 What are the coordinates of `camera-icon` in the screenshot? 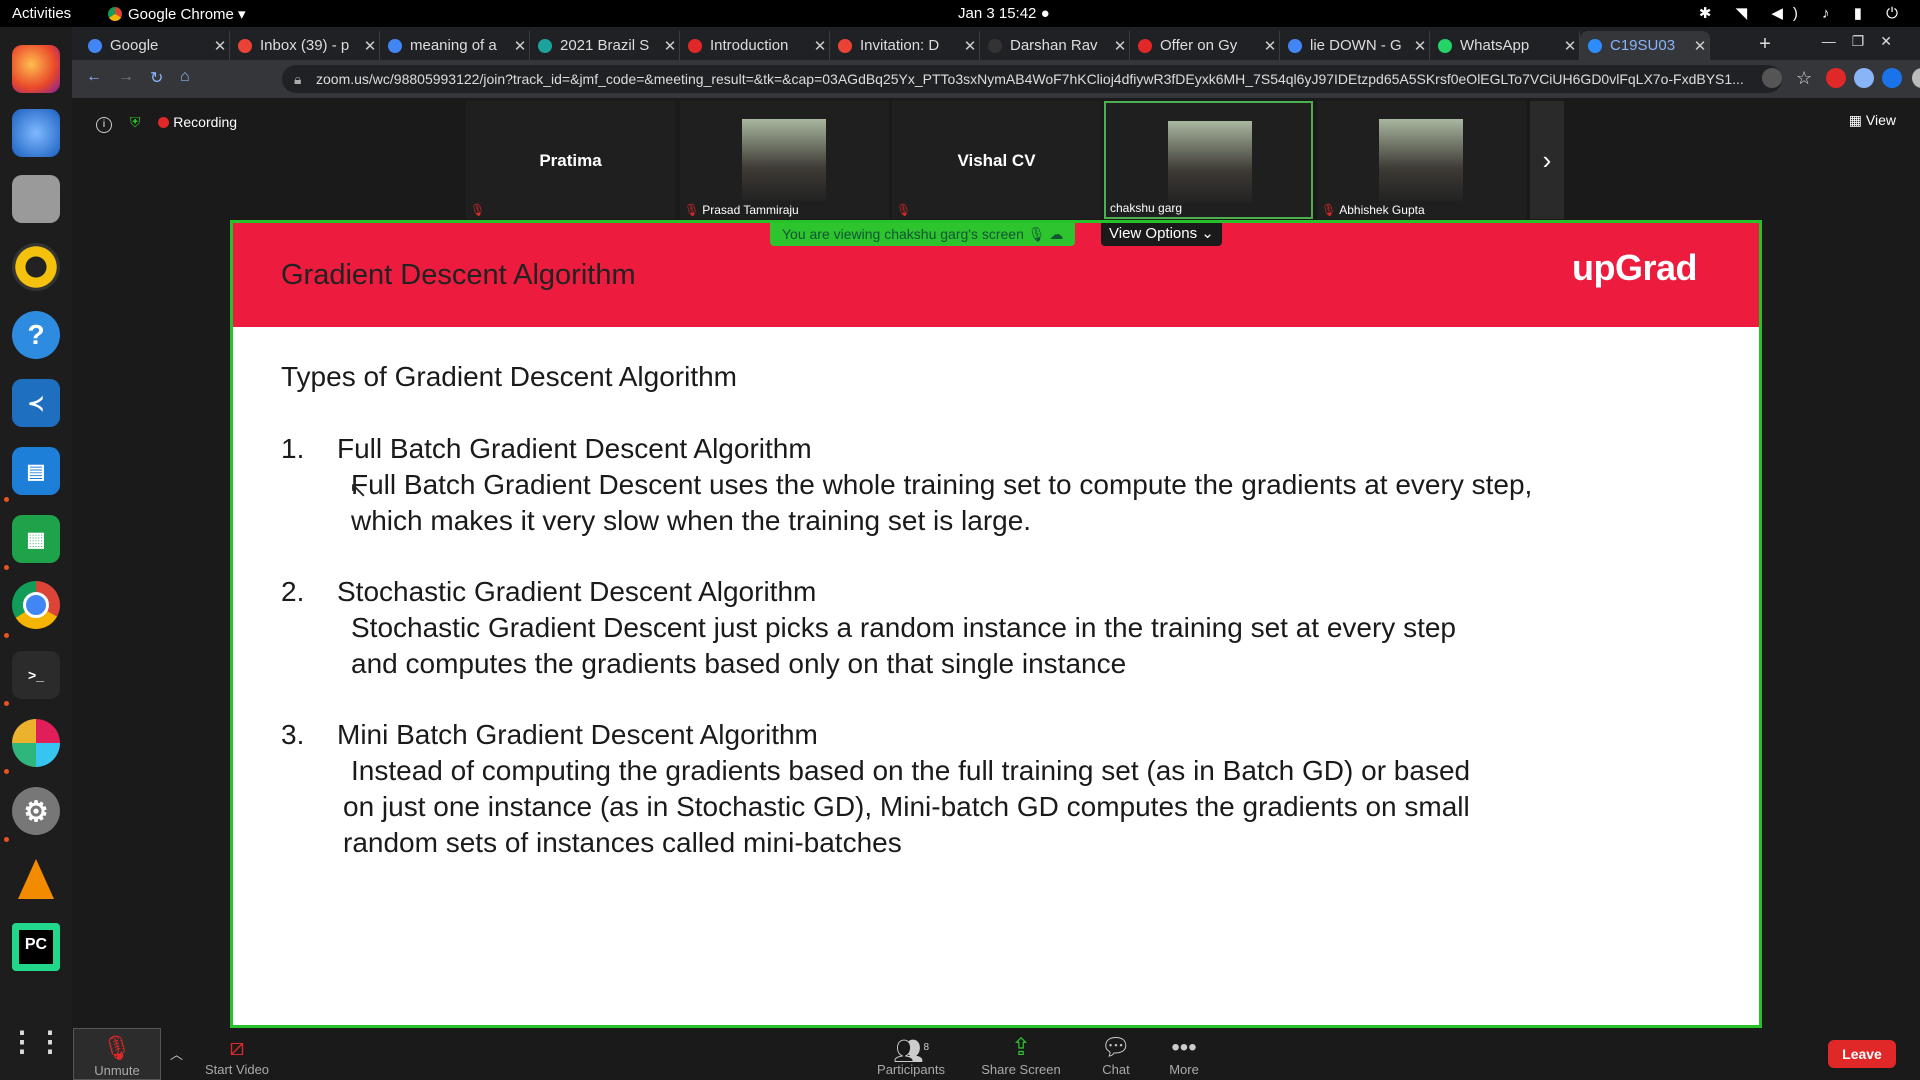 It's located at (1772, 78).